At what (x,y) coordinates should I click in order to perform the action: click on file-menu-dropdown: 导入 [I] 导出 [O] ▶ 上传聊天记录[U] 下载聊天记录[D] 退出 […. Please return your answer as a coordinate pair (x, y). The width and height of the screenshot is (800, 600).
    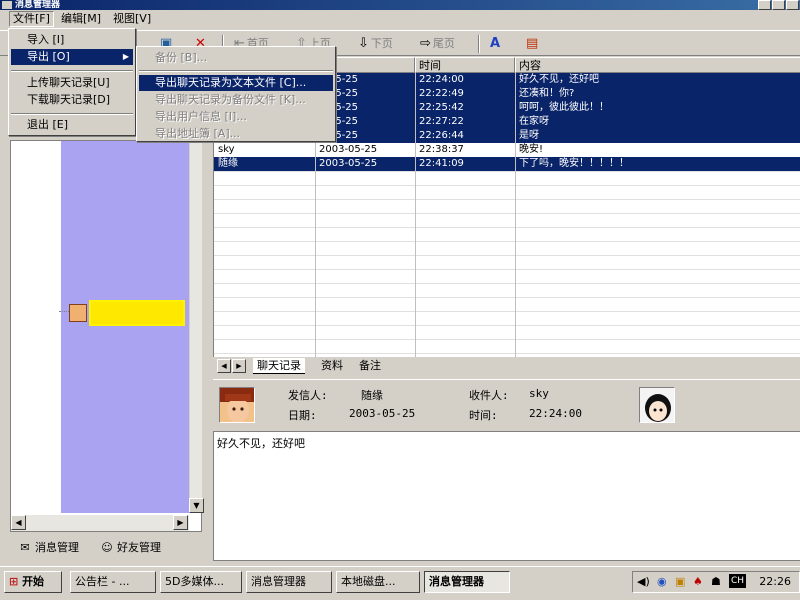
    Looking at the image, I should click on (72, 82).